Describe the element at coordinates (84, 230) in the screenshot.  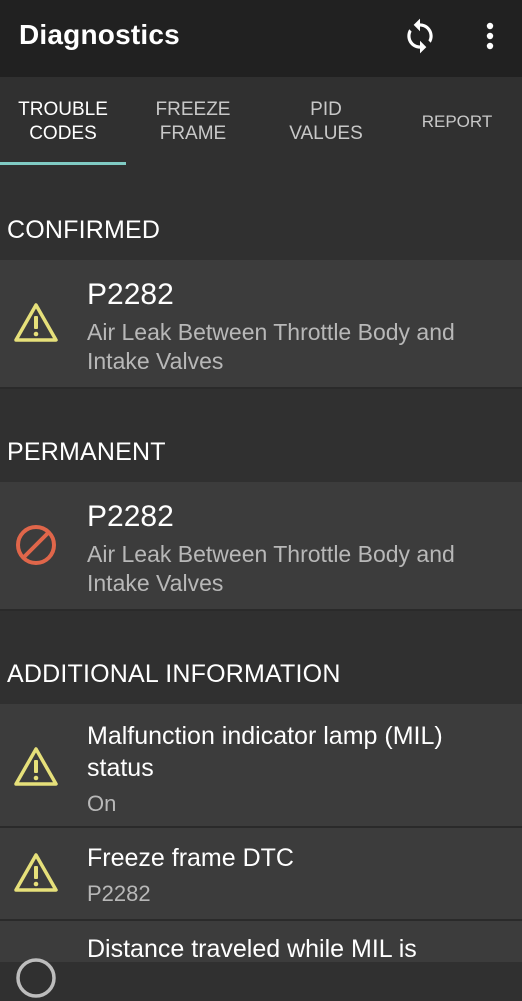
I see `section-header-confirmed: CONFIRMED` at that location.